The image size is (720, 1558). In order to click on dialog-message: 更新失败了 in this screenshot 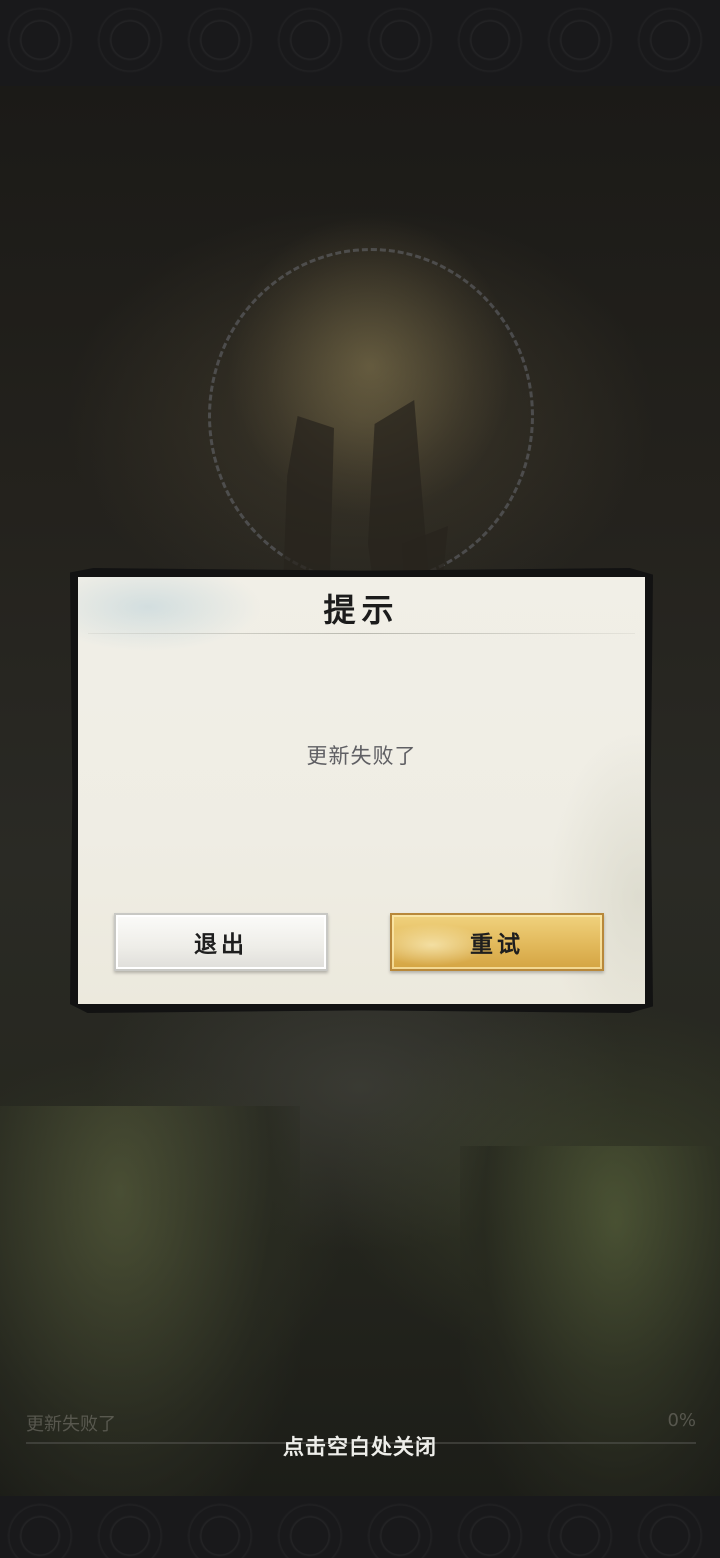, I will do `click(361, 756)`.